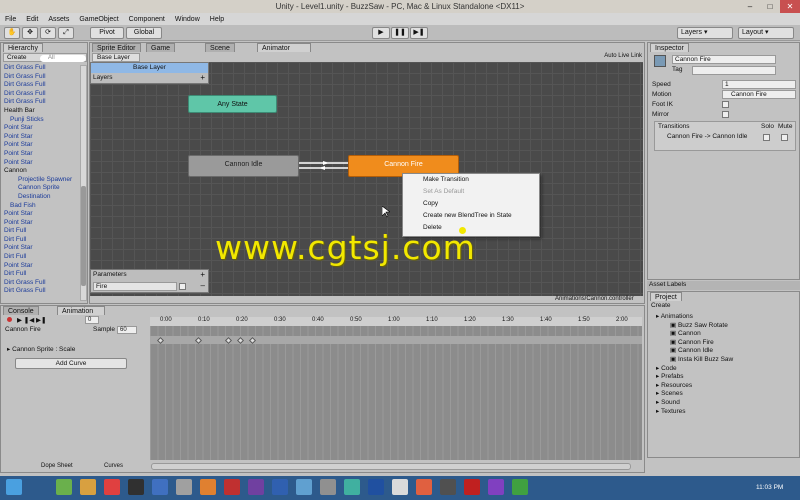 This screenshot has width=800, height=500. Describe the element at coordinates (724, 317) in the screenshot. I see `project-item: ▸ Animations` at that location.